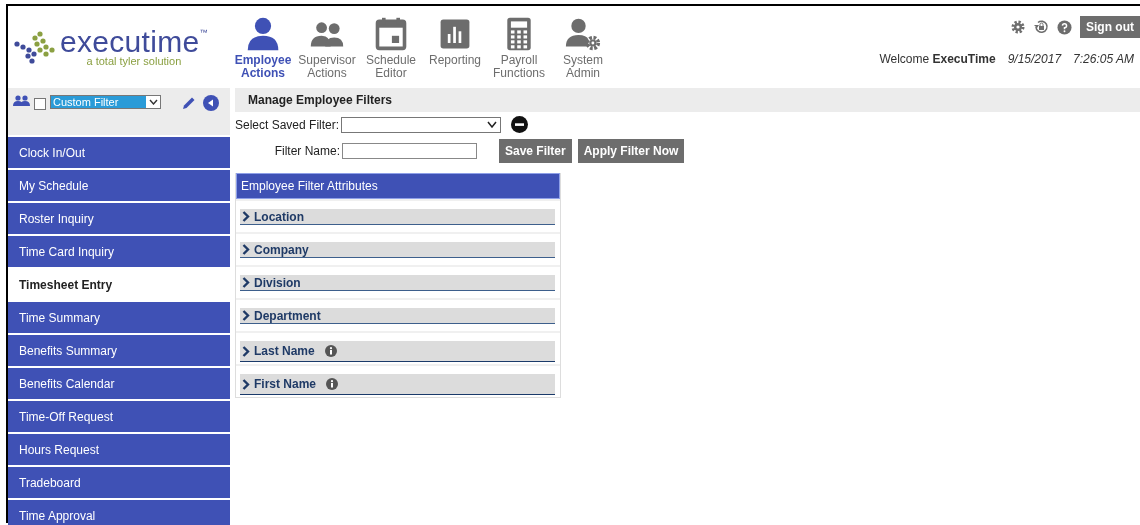 This screenshot has height=525, width=1140. Describe the element at coordinates (134, 61) in the screenshot. I see `logo-tagline: a total tyler solution` at that location.